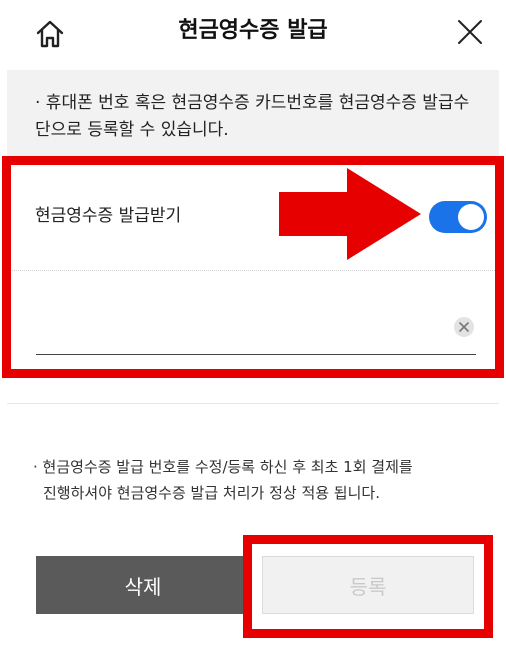  Describe the element at coordinates (238, 329) in the screenshot. I see `receipt-number-input` at that location.